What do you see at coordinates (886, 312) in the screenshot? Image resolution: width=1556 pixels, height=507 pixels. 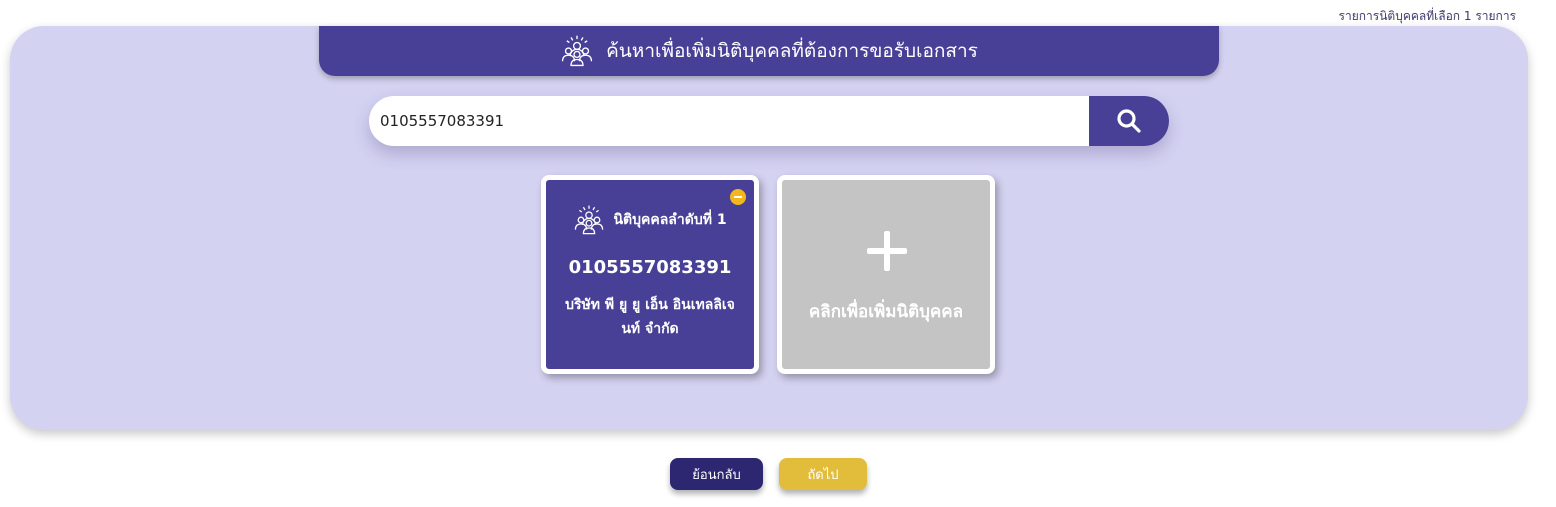 I see `add-entity-label: คลิกเพื่อเพิ่มนิติบุคคล` at bounding box center [886, 312].